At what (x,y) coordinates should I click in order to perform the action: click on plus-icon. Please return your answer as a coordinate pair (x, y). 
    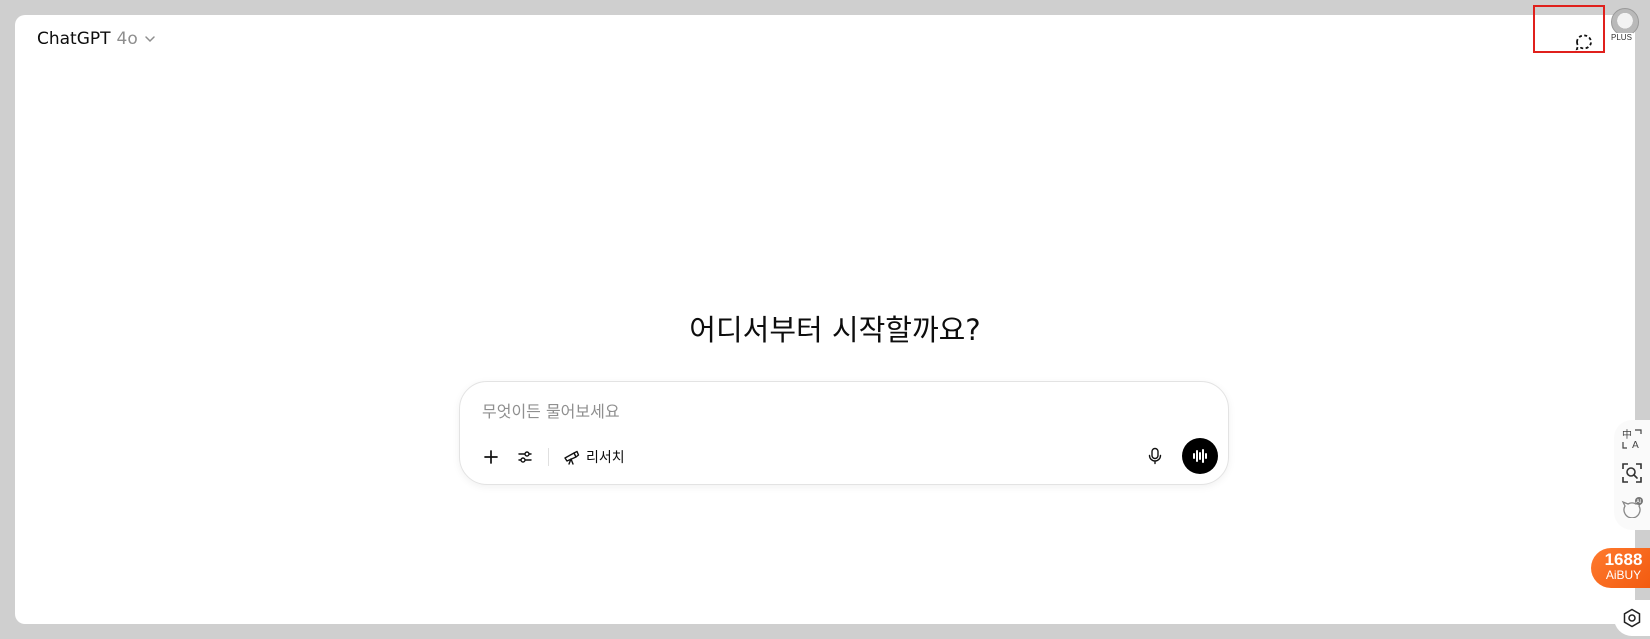
    Looking at the image, I should click on (491, 457).